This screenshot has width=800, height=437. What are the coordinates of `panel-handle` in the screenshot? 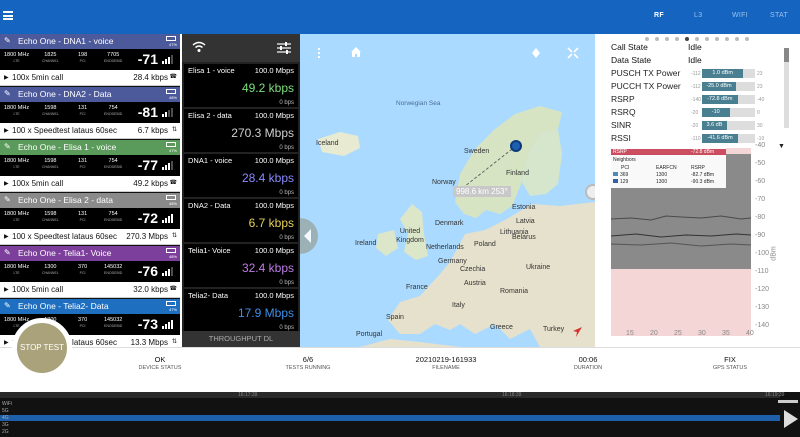 It's located at (590, 192).